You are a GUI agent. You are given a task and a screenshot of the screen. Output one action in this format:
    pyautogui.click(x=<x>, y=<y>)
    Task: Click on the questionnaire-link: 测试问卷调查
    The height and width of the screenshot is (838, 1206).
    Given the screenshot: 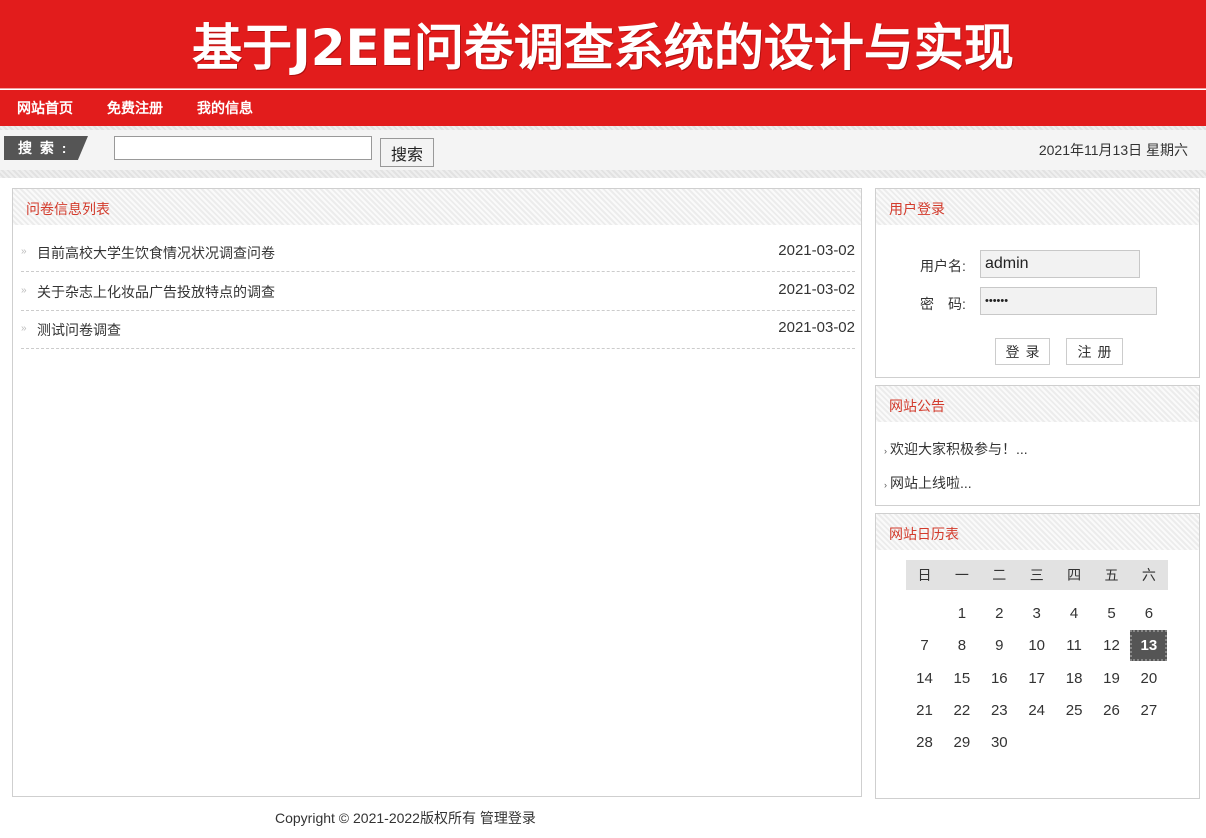 What is the action you would take?
    pyautogui.click(x=79, y=330)
    